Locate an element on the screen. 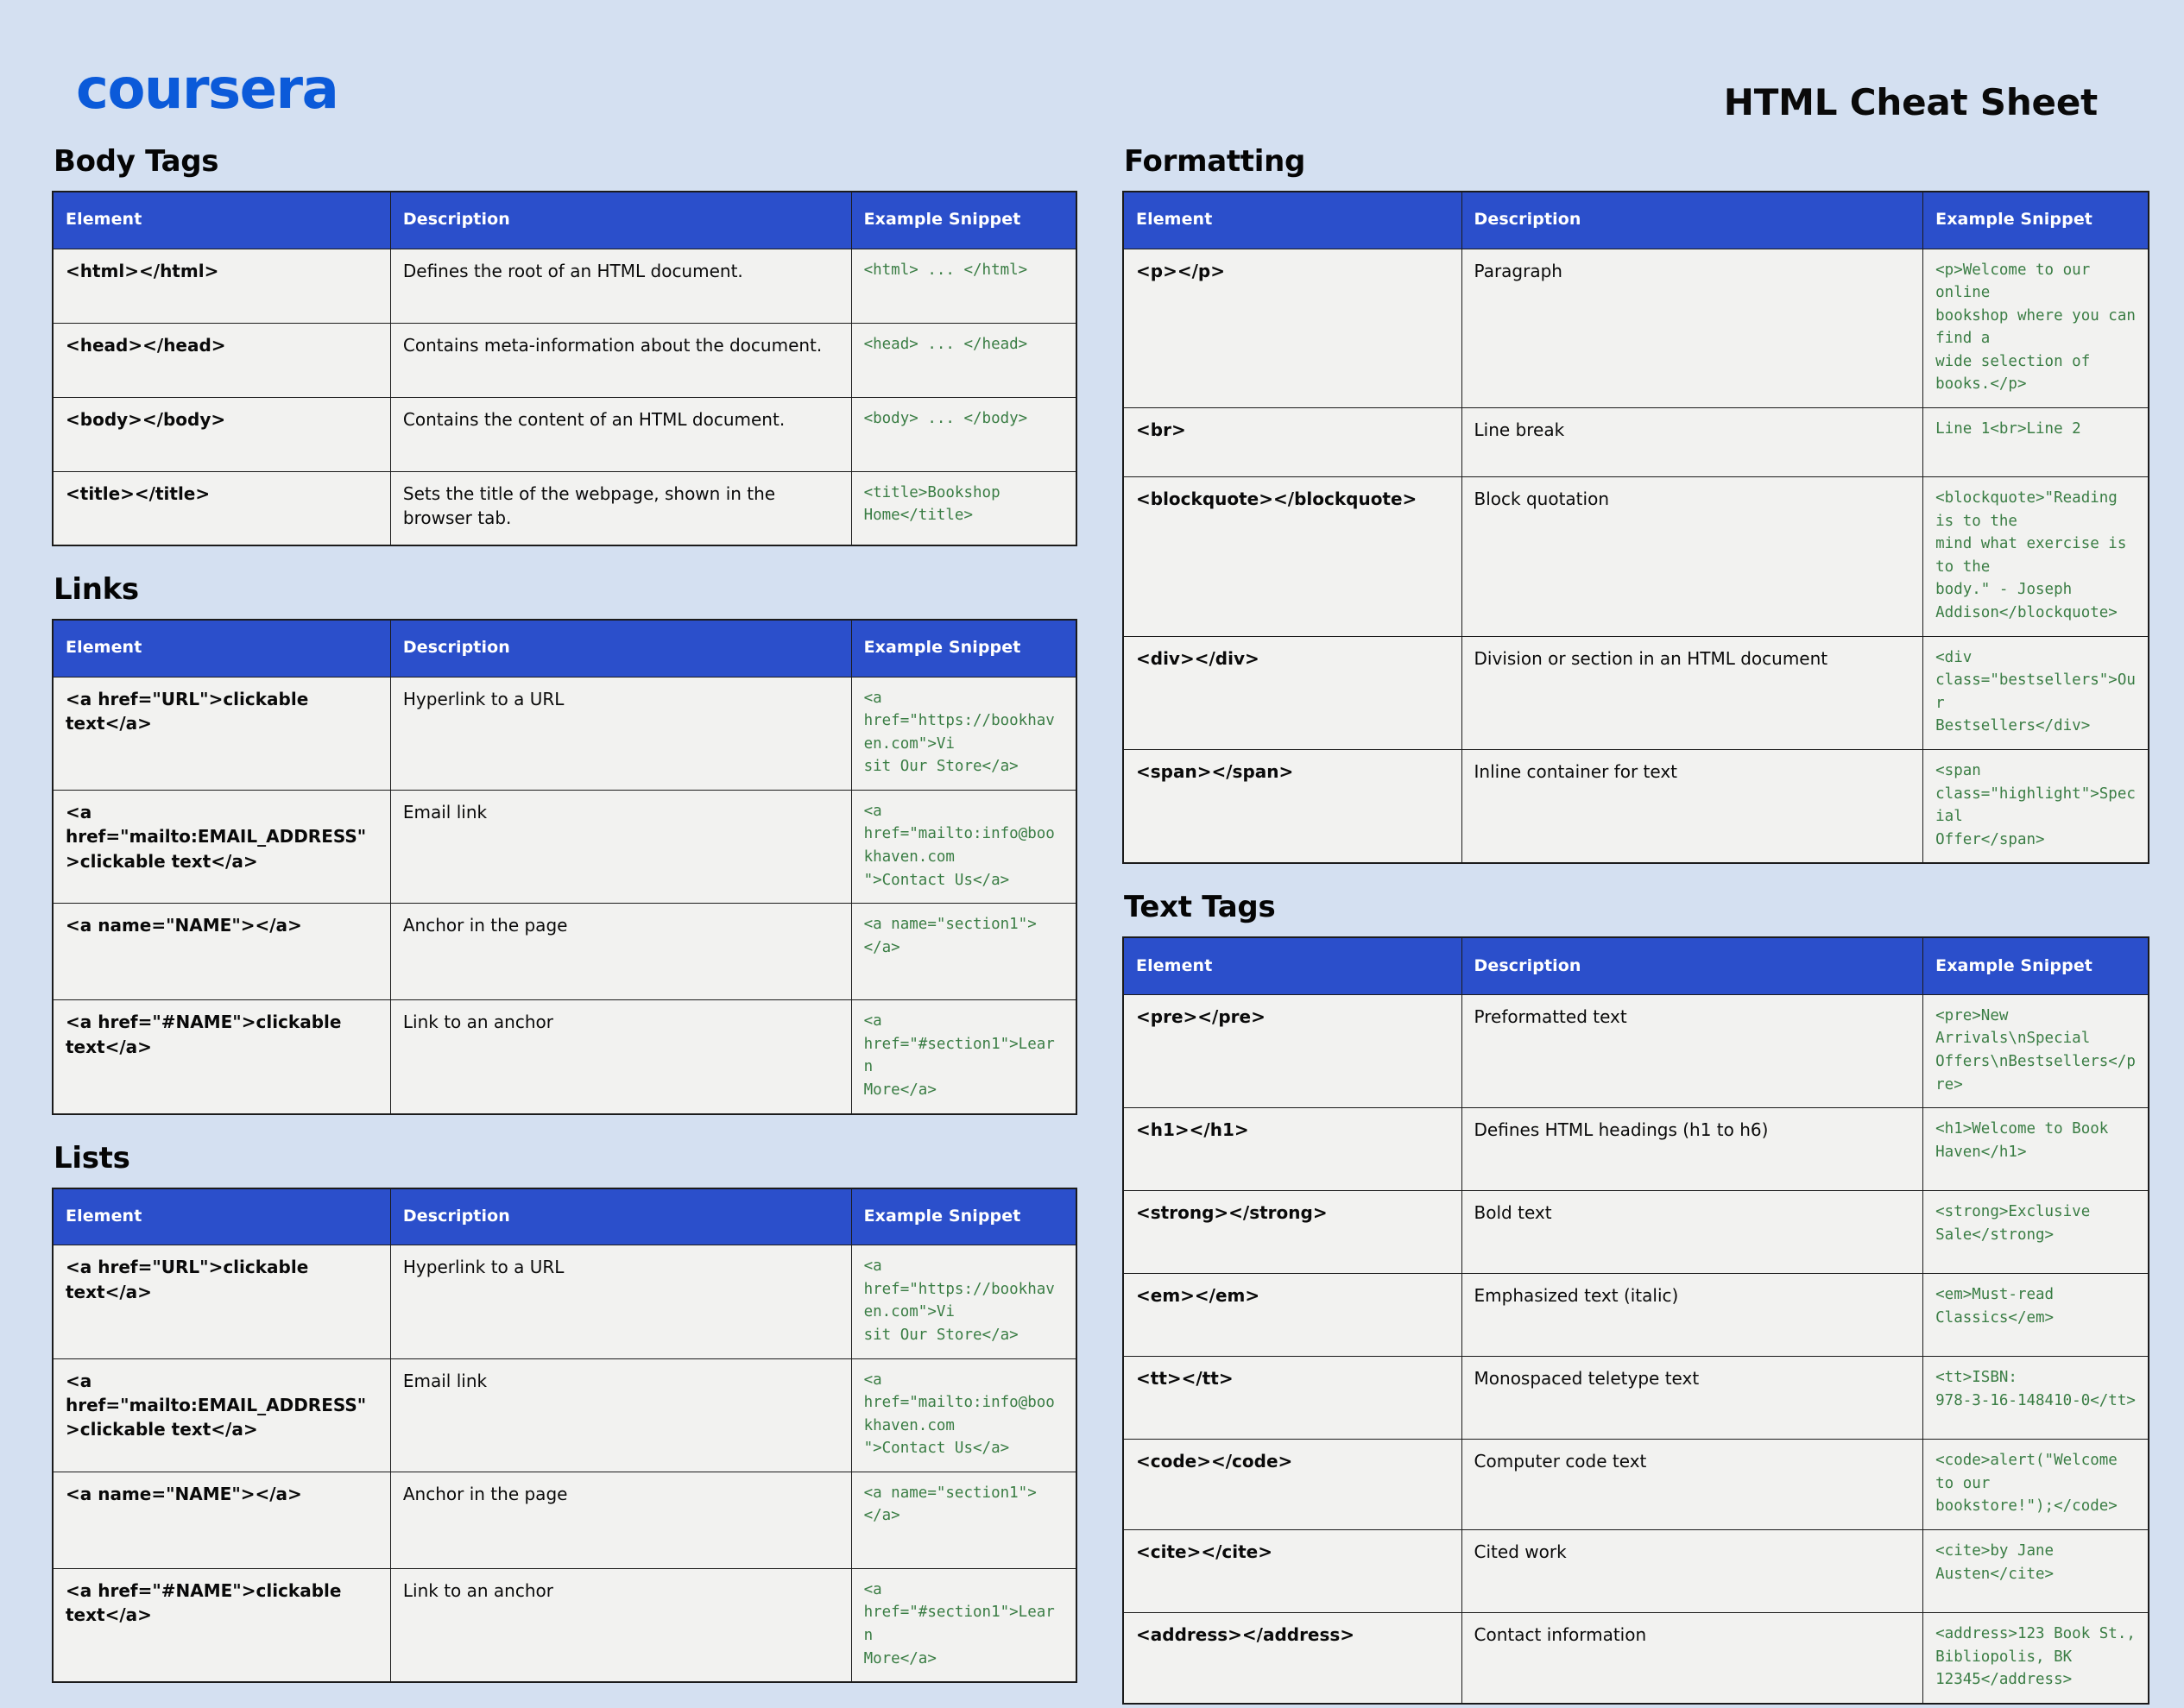  page-title: HTML Cheat Sheet is located at coordinates (1911, 102).